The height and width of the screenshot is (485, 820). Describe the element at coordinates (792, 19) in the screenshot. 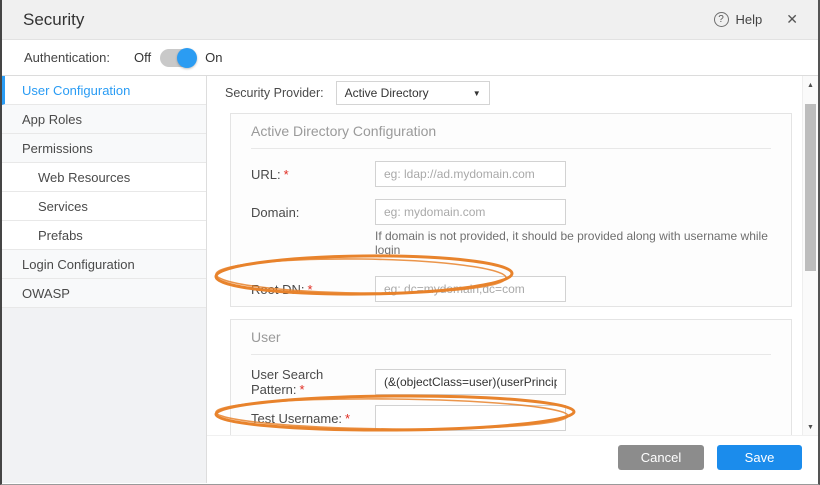

I see `close-icon: ✕` at that location.